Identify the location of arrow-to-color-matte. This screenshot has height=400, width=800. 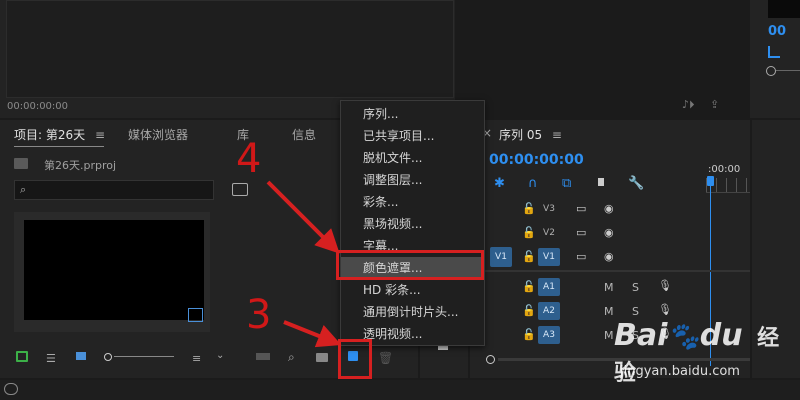
(303, 217).